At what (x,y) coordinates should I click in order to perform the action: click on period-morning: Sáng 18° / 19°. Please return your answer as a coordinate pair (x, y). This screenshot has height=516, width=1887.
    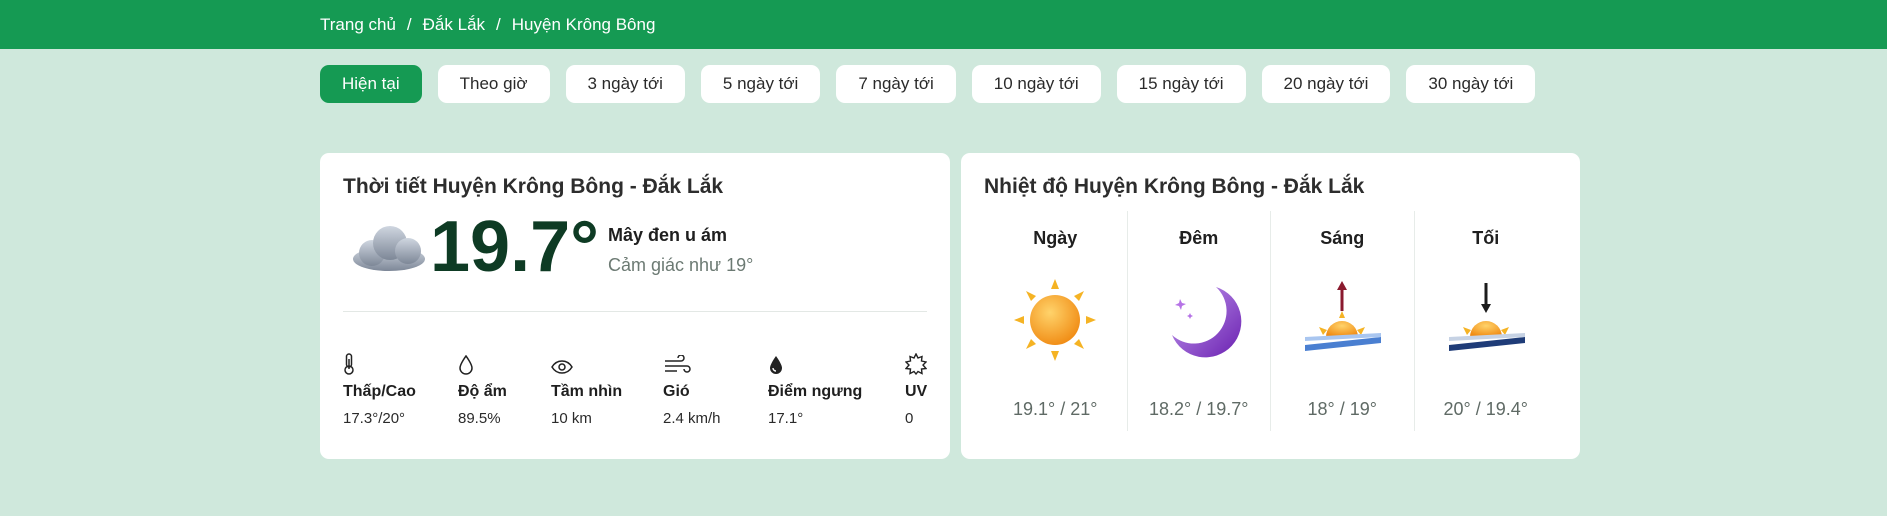
    Looking at the image, I should click on (1342, 321).